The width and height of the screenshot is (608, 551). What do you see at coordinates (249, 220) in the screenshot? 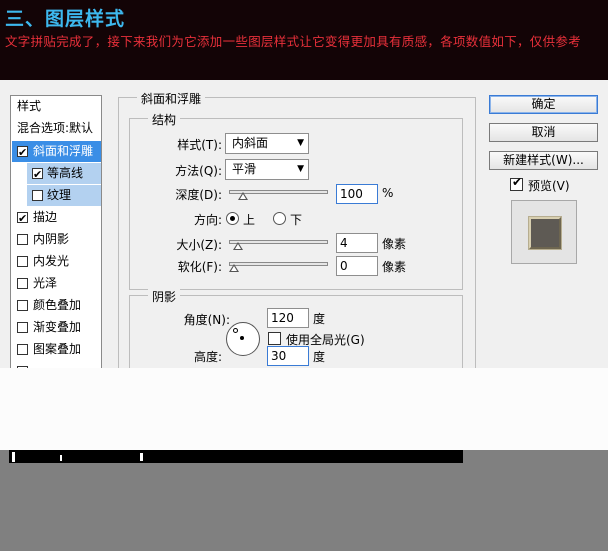
I see `direction-up-label: 上` at bounding box center [249, 220].